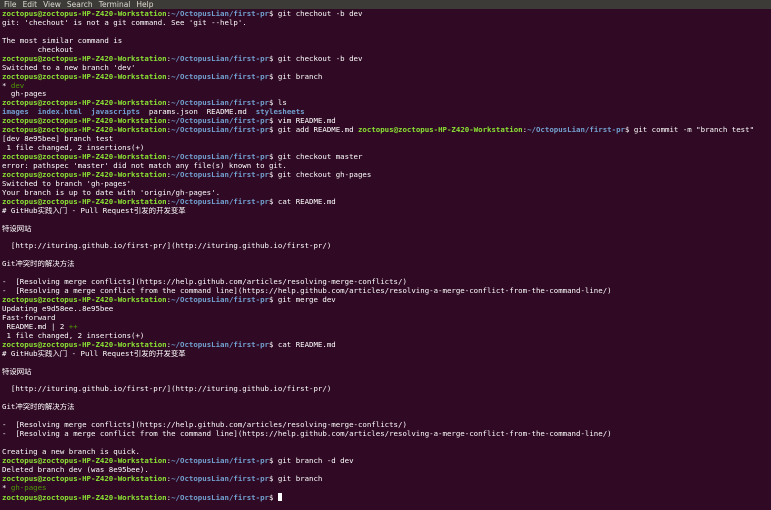  Describe the element at coordinates (694, 130) in the screenshot. I see `command-text: git commit -m "branch test"` at that location.